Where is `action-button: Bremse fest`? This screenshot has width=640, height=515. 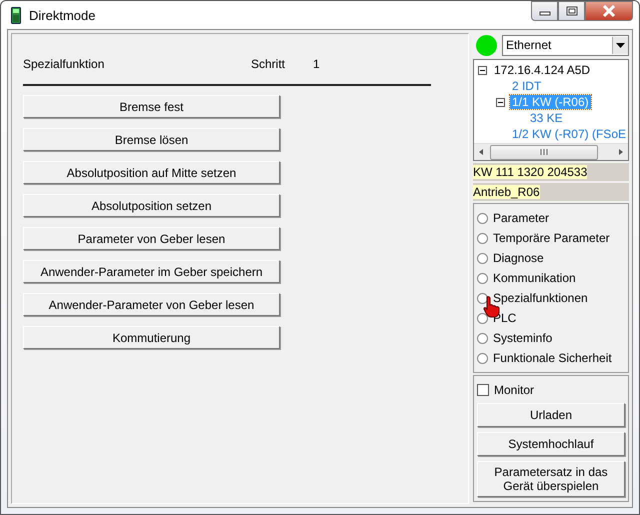
action-button: Bremse fest is located at coordinates (151, 106).